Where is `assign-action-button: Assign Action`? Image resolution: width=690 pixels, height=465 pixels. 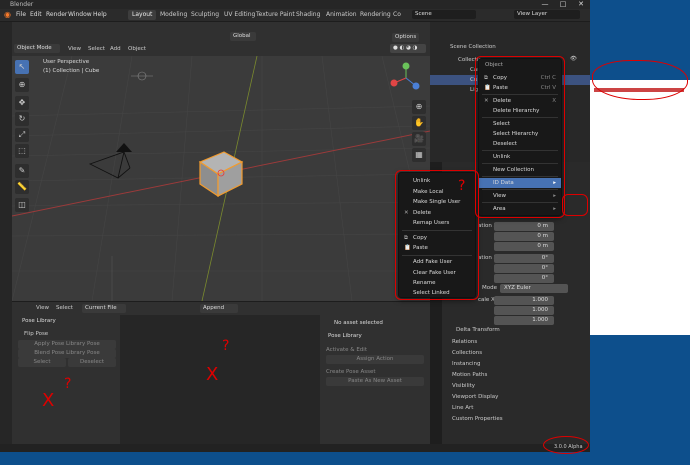 assign-action-button: Assign Action is located at coordinates (375, 359).